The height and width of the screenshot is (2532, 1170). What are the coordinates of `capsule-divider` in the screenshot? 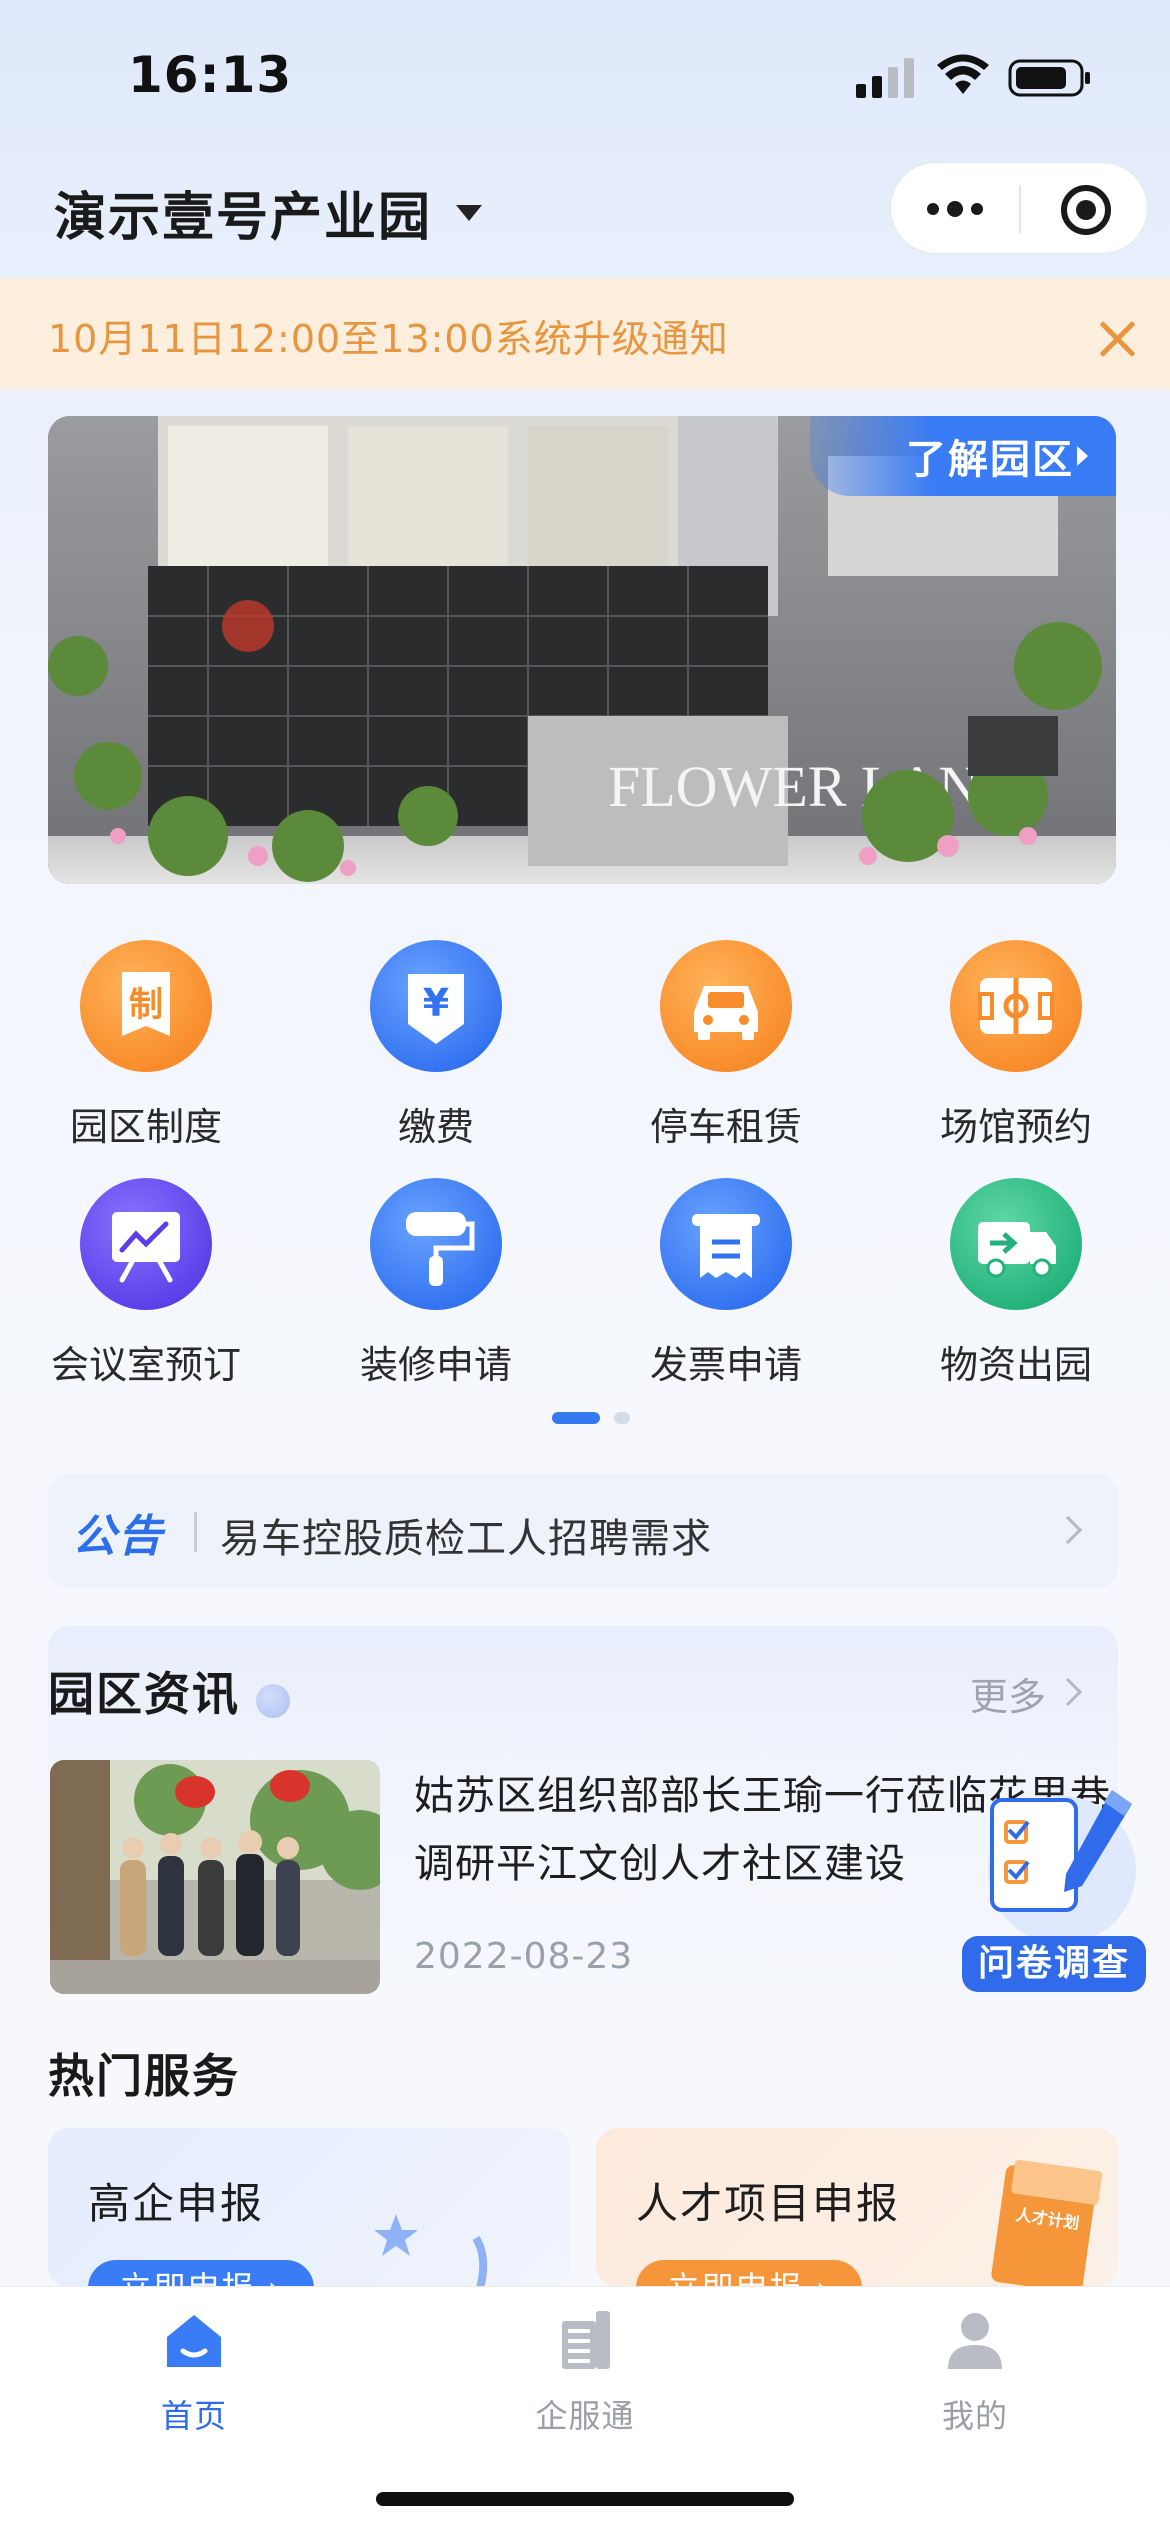 It's located at (1020, 209).